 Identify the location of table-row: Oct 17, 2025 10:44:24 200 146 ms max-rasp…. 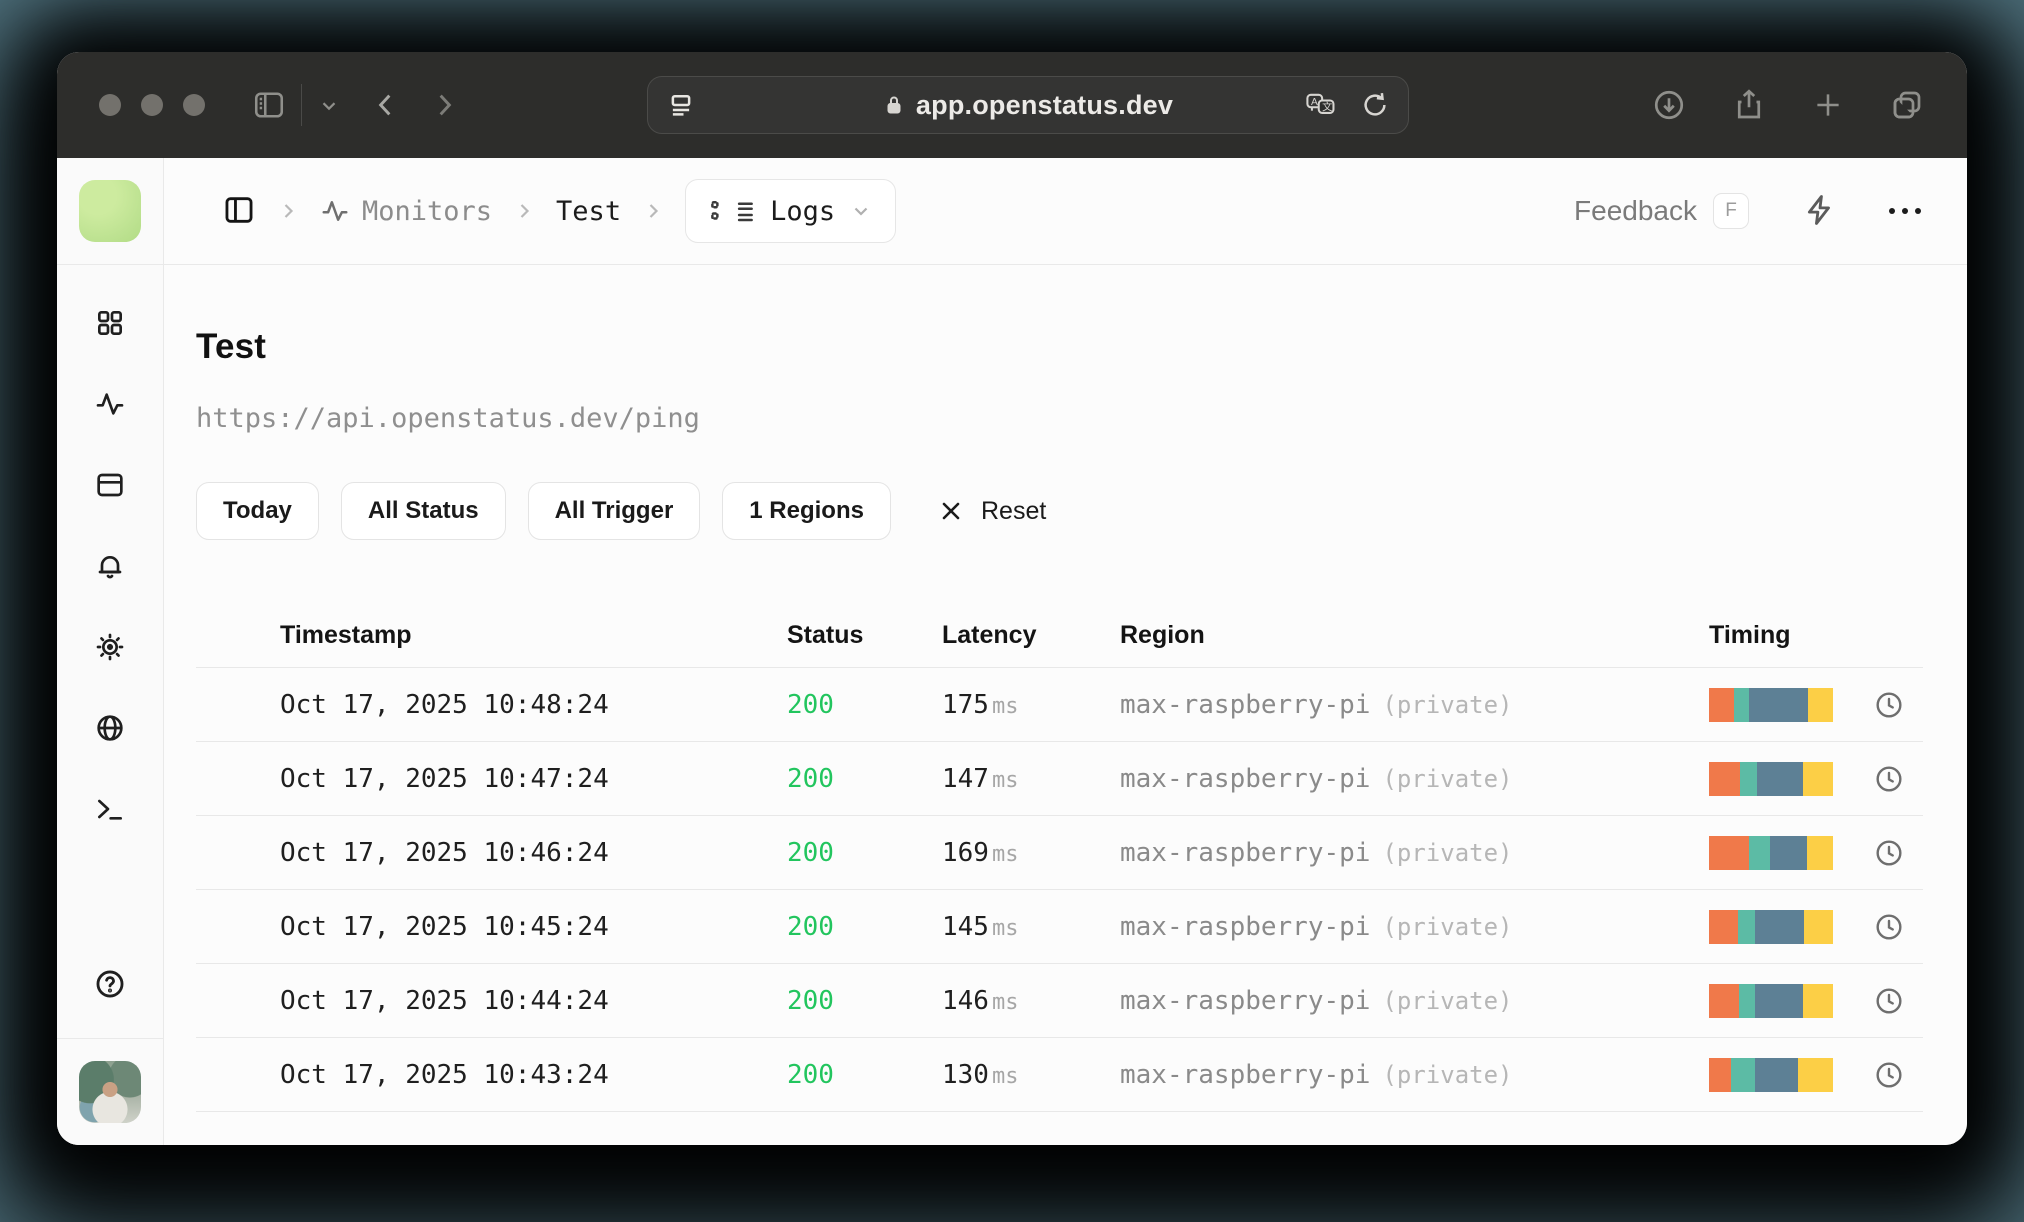
(1059, 1001).